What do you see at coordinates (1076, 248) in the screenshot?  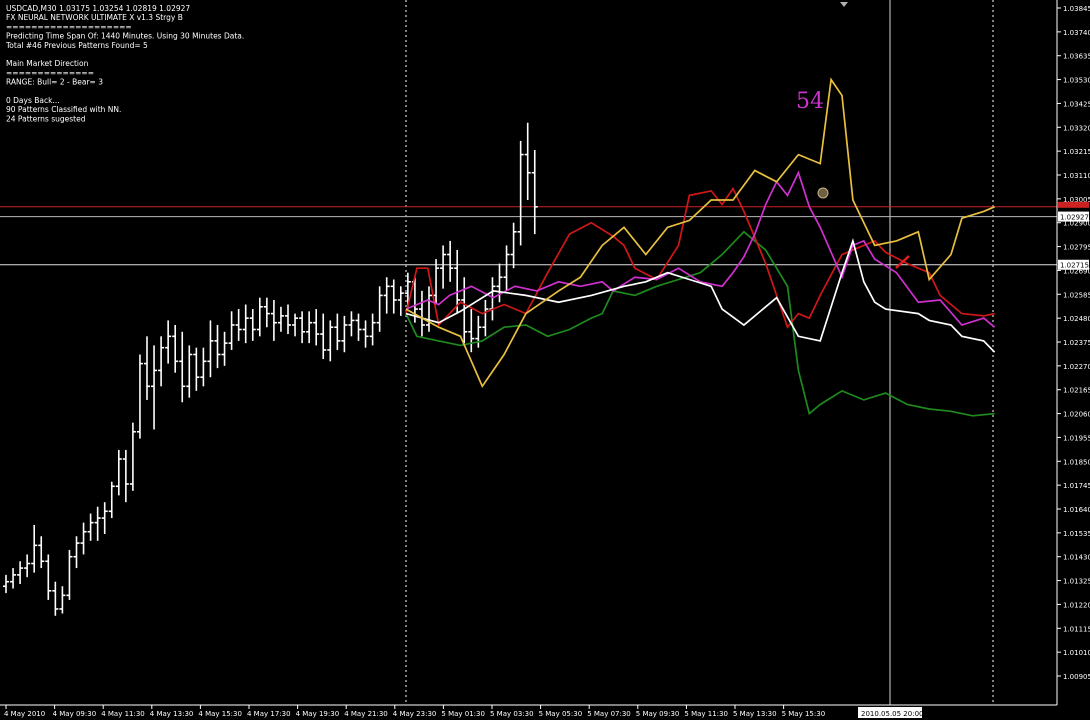 I see `price-tick-label: 1.02795` at bounding box center [1076, 248].